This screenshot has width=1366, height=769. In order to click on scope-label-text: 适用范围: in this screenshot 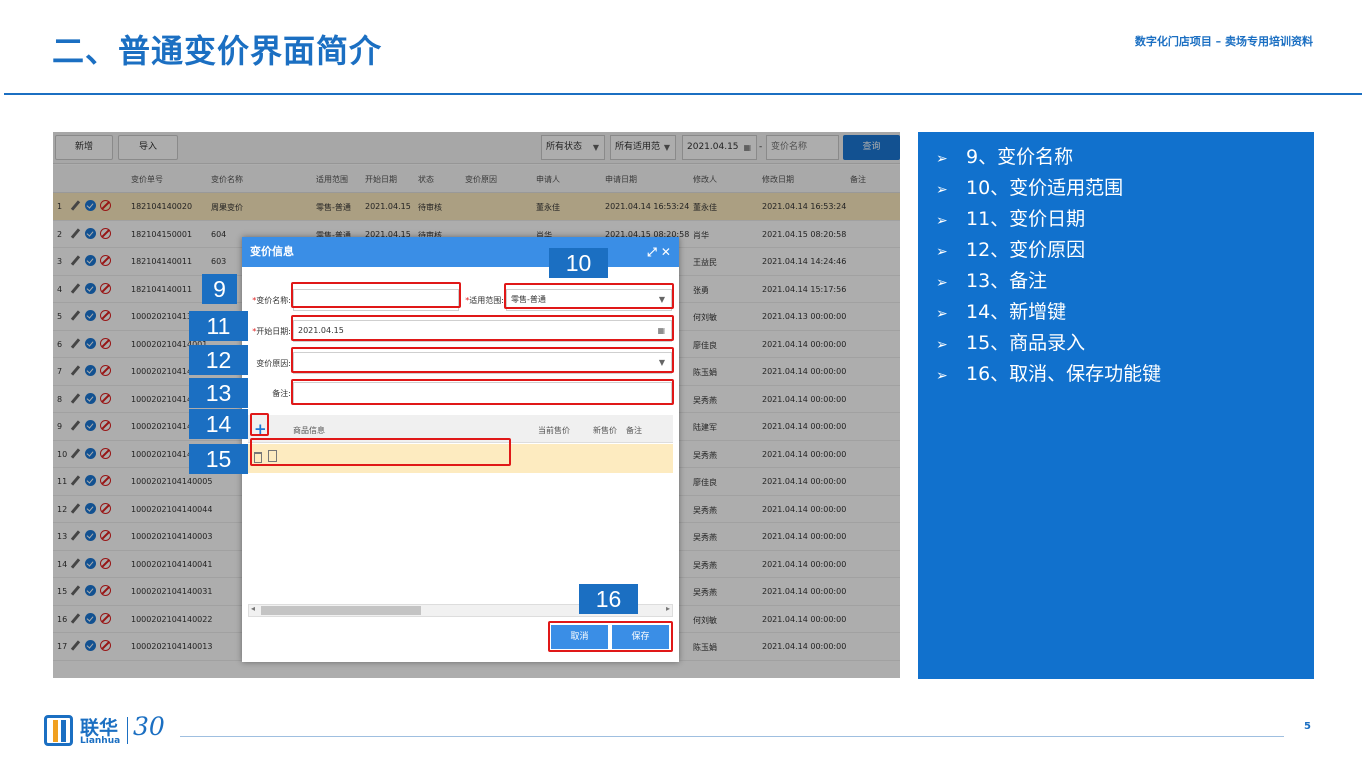, I will do `click(486, 300)`.